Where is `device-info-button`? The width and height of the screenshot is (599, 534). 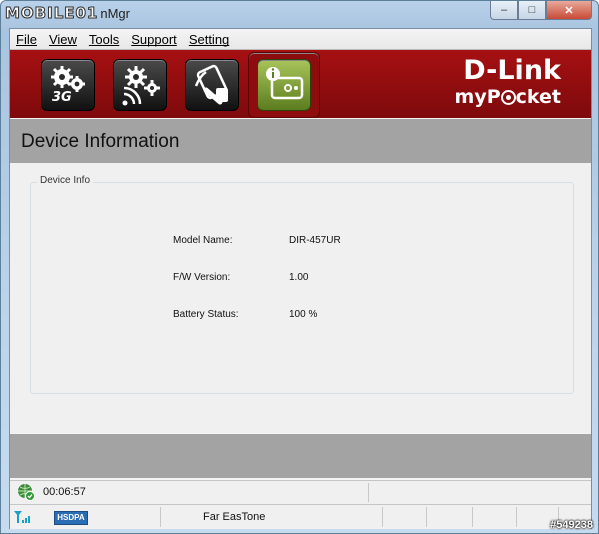
device-info-button is located at coordinates (284, 85).